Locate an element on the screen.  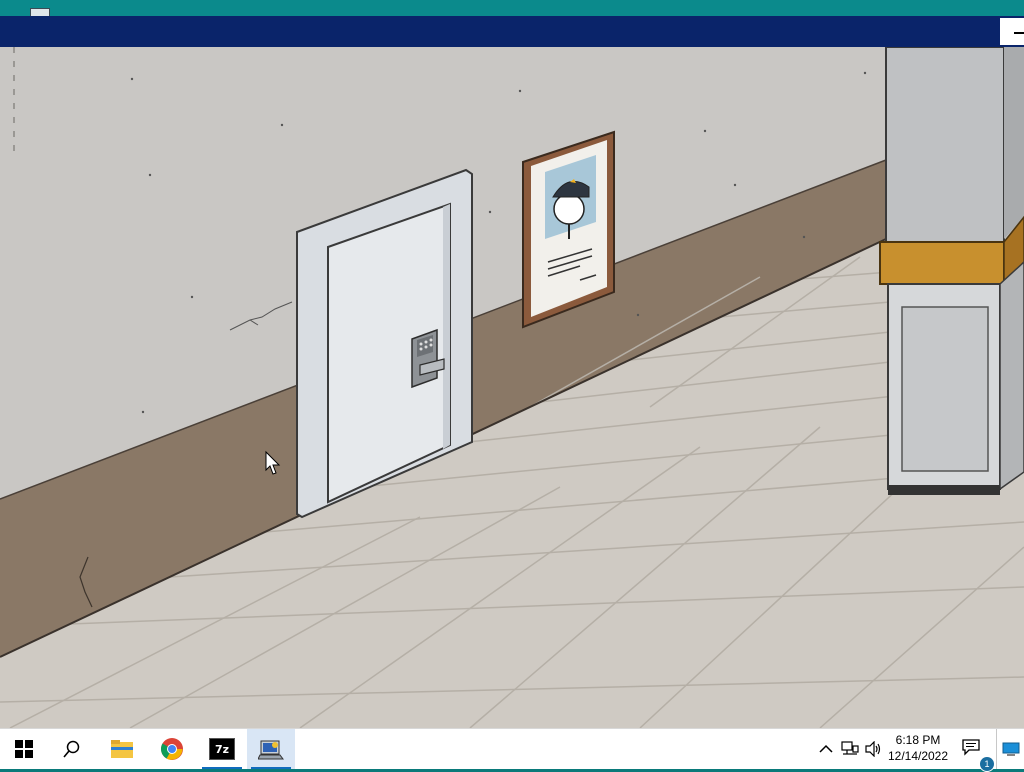
taskbar-app-chrome is located at coordinates (172, 749).